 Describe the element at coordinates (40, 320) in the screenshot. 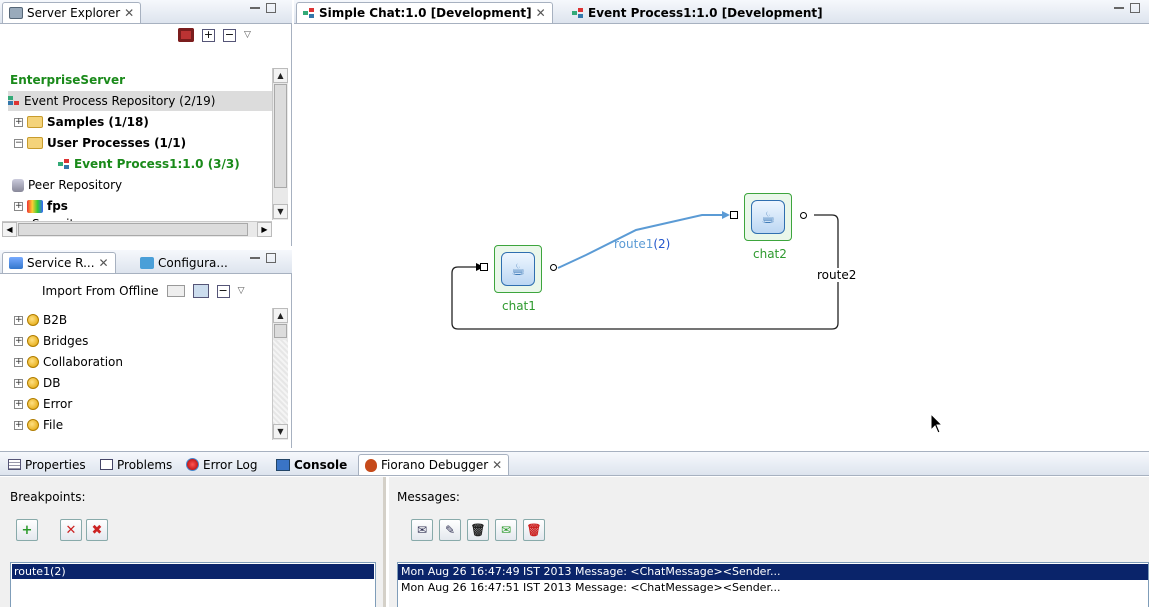

I see `service-item-b2b: + B2B` at that location.